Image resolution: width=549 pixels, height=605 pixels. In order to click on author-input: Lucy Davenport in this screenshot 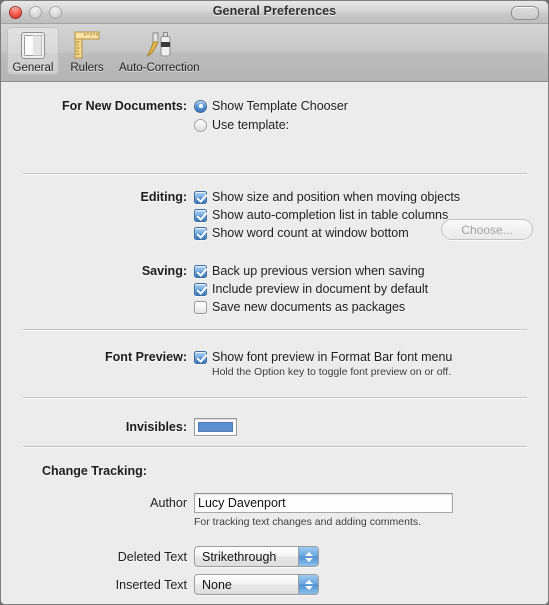, I will do `click(323, 503)`.